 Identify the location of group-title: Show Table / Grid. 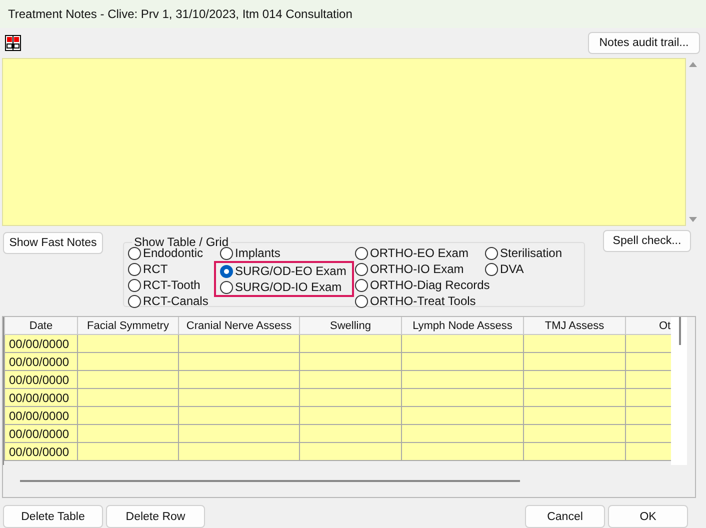
(181, 242).